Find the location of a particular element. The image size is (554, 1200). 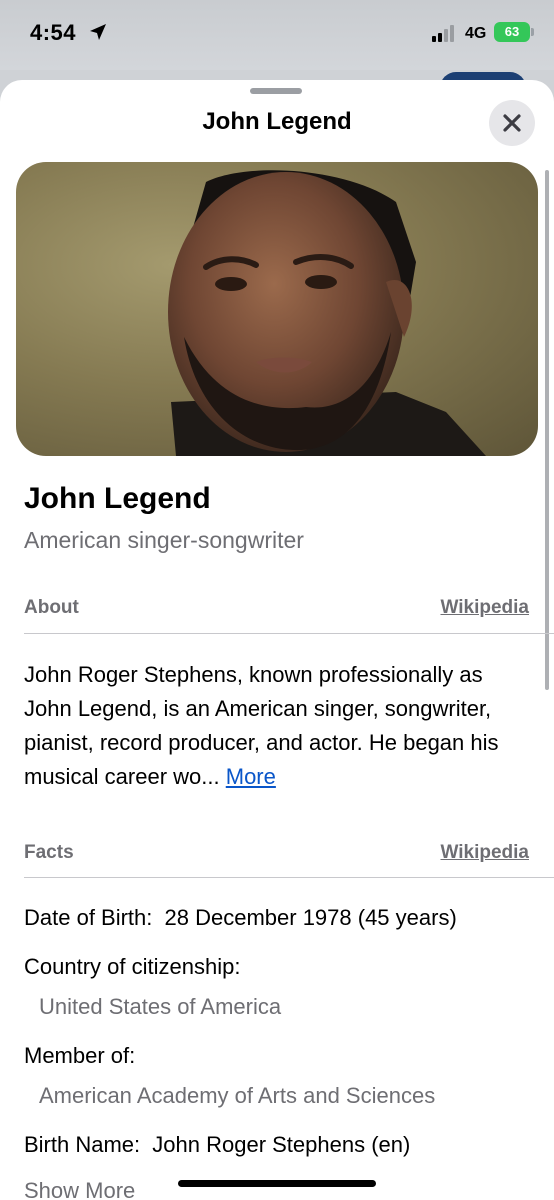

more-link: More is located at coordinates (251, 776).